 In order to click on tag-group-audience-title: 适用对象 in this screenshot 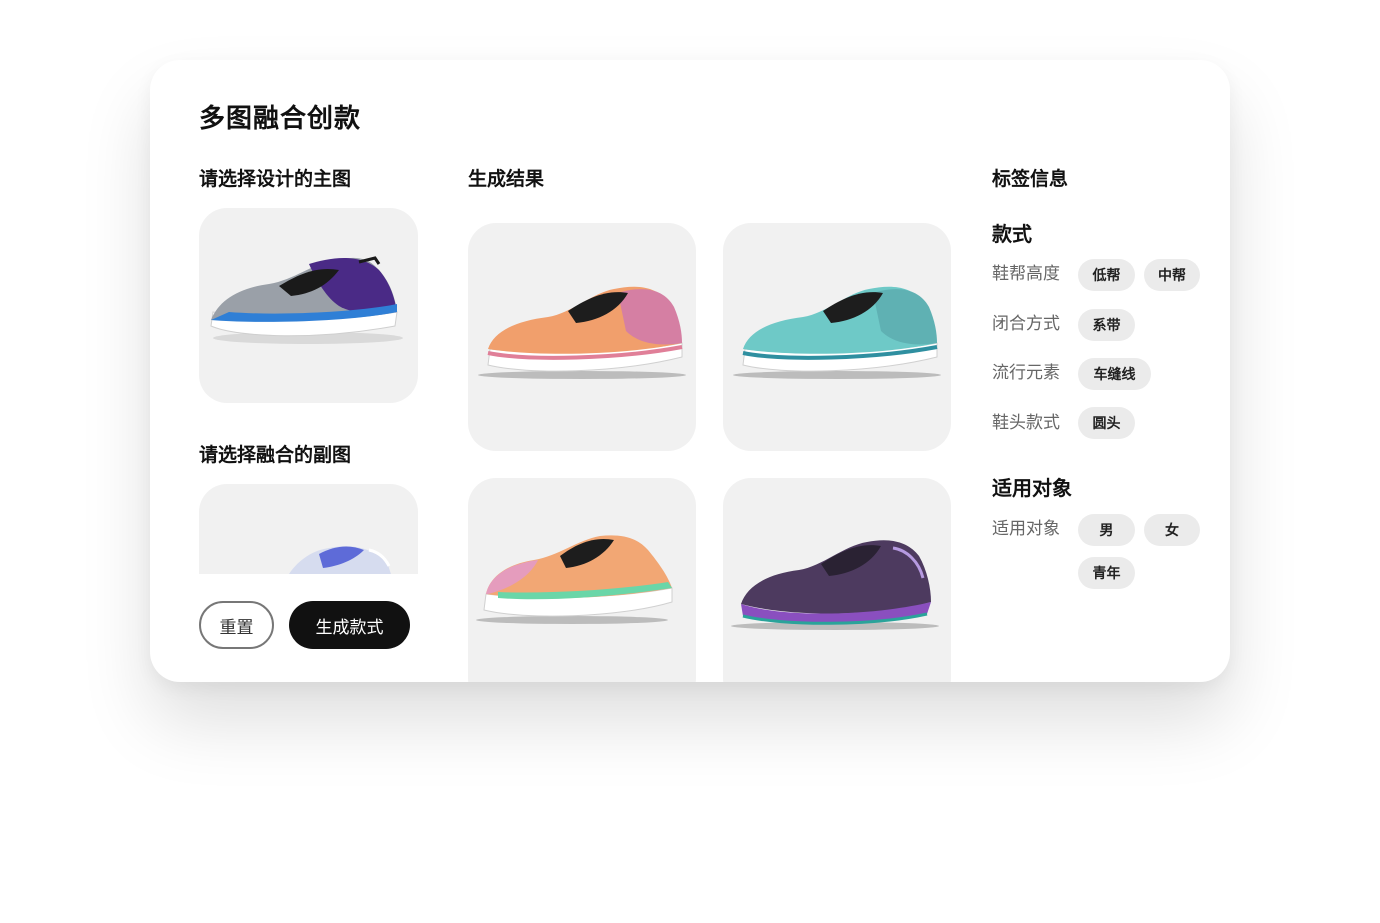, I will do `click(1032, 488)`.